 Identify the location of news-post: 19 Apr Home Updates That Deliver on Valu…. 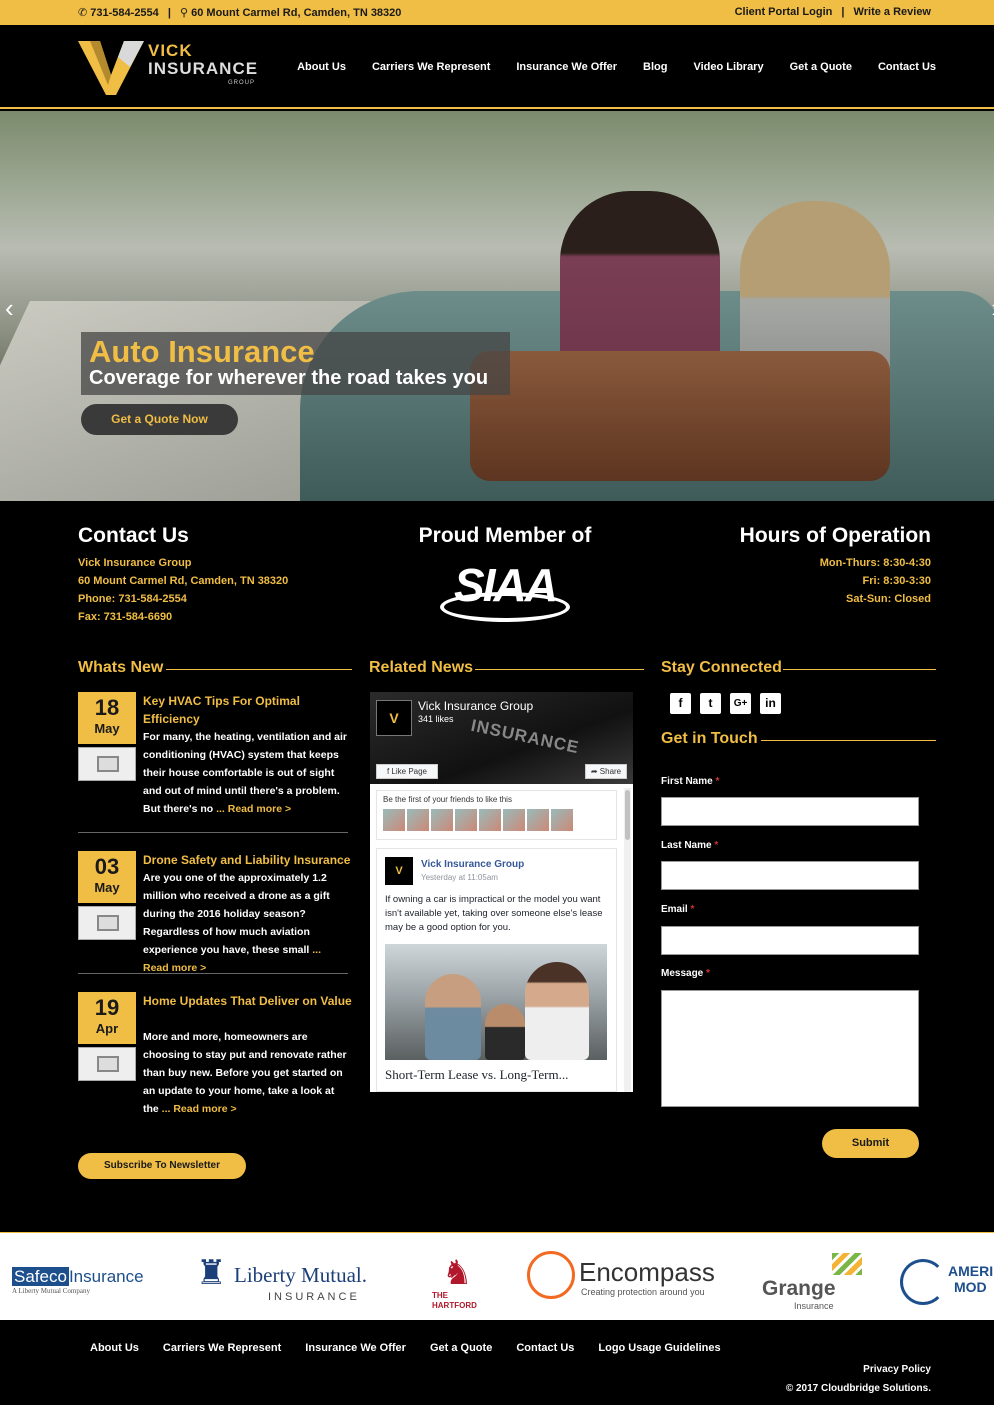
(215, 1057).